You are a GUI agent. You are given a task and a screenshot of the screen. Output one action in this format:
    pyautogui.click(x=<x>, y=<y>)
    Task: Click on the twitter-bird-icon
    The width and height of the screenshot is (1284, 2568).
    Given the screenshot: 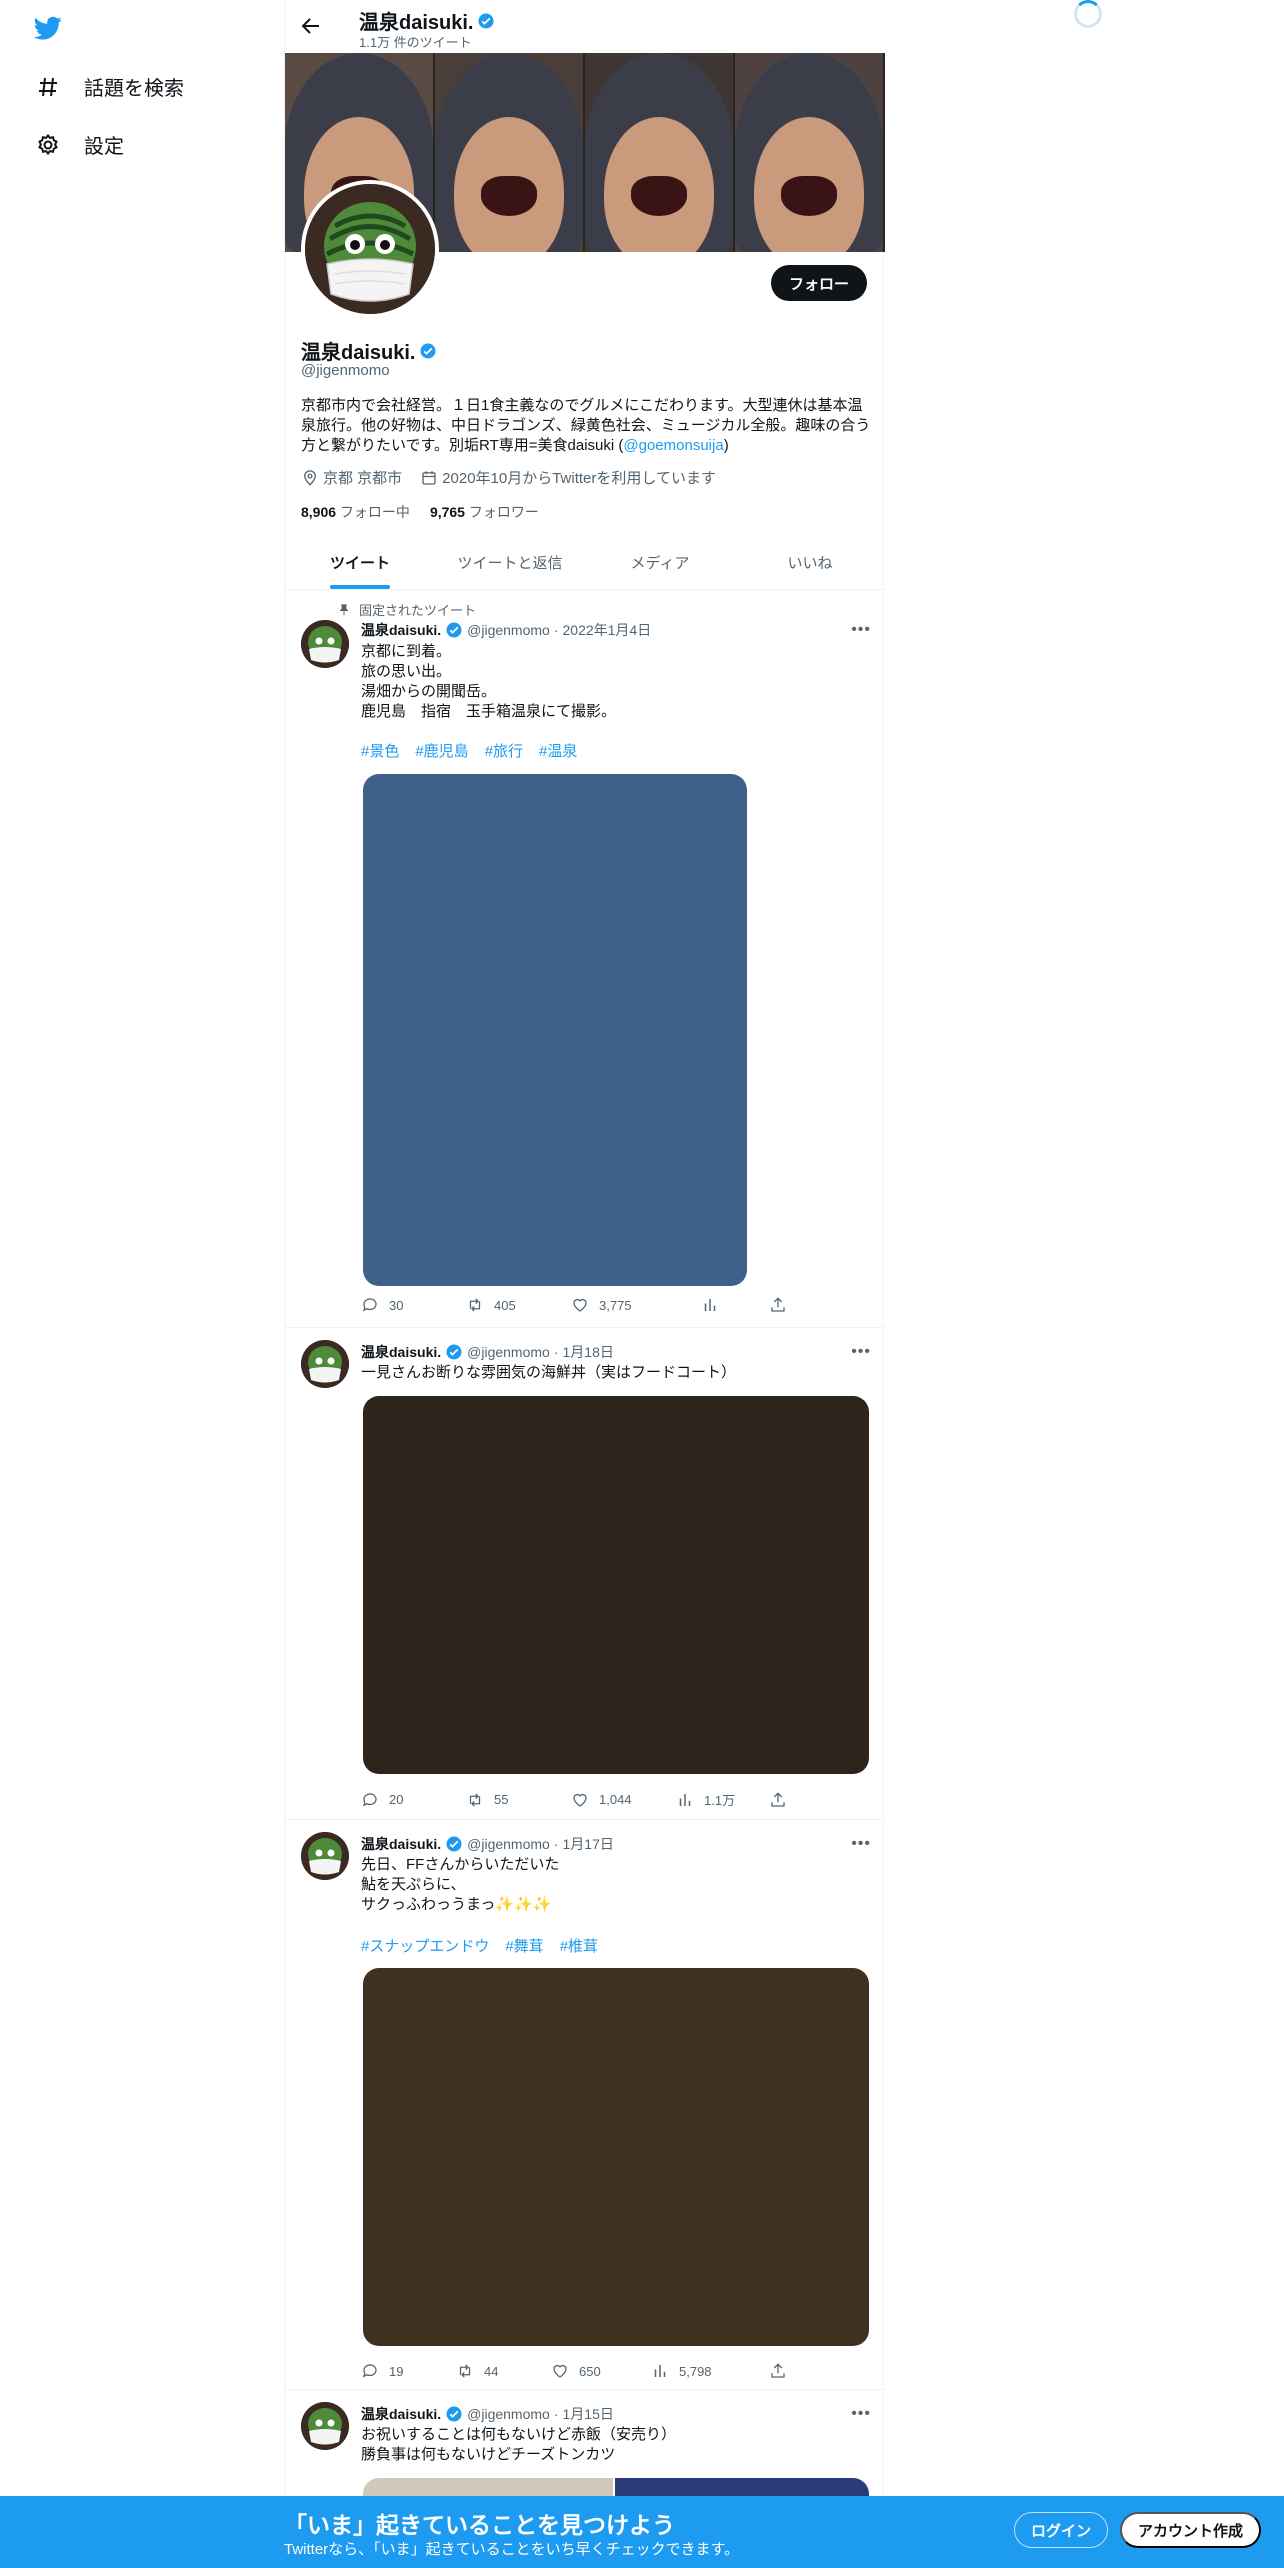 What is the action you would take?
    pyautogui.click(x=48, y=28)
    